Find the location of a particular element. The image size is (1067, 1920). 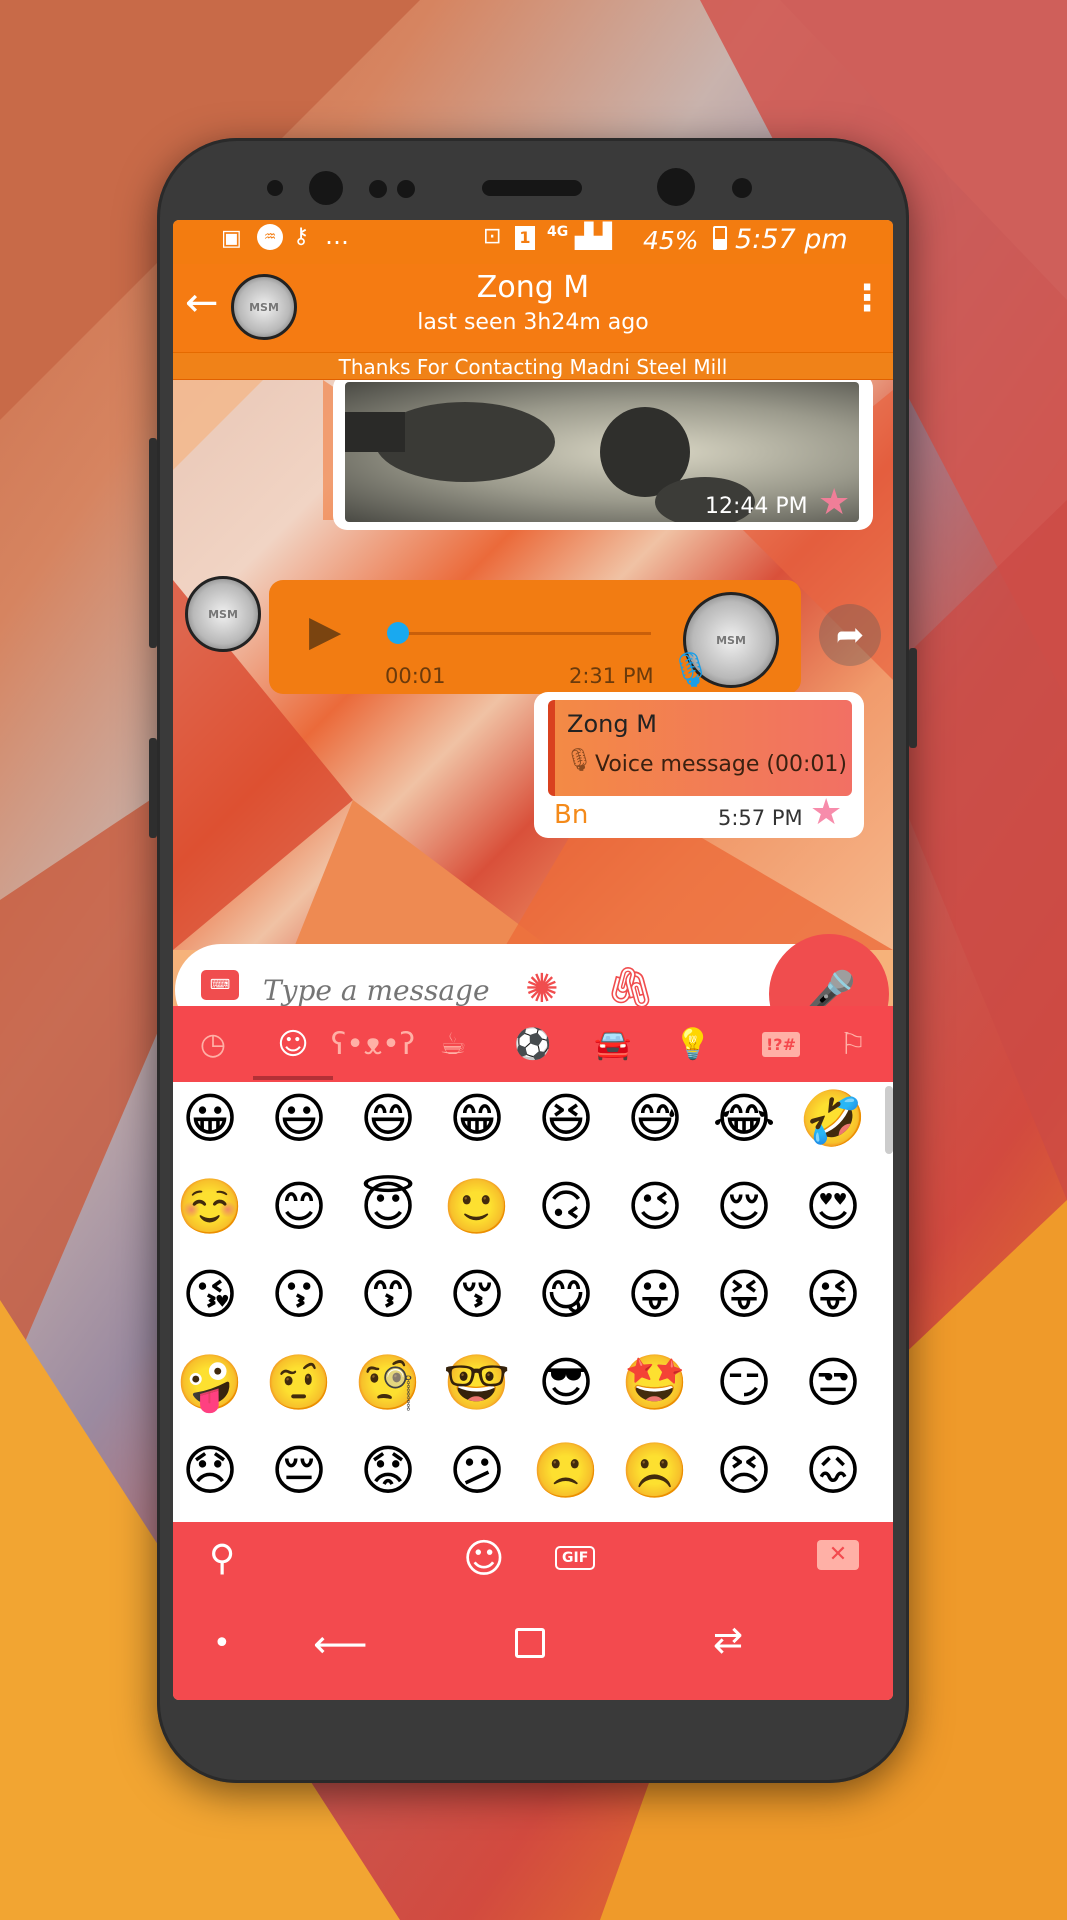

nav-home-icon is located at coordinates (530, 1643).